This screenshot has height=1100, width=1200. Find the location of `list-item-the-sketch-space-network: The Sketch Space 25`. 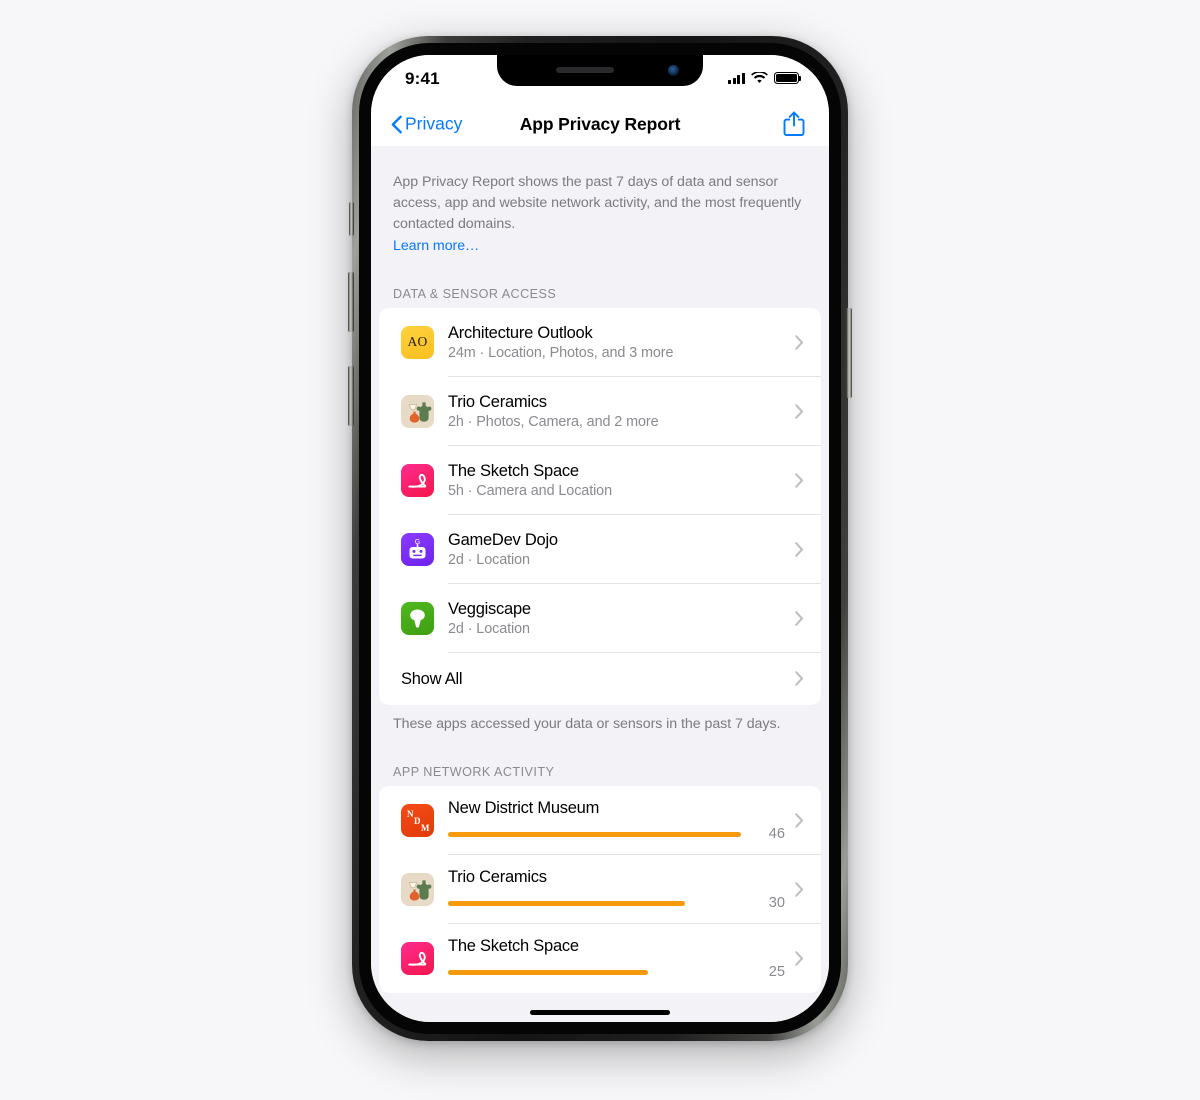

list-item-the-sketch-space-network: The Sketch Space 25 is located at coordinates (600, 958).